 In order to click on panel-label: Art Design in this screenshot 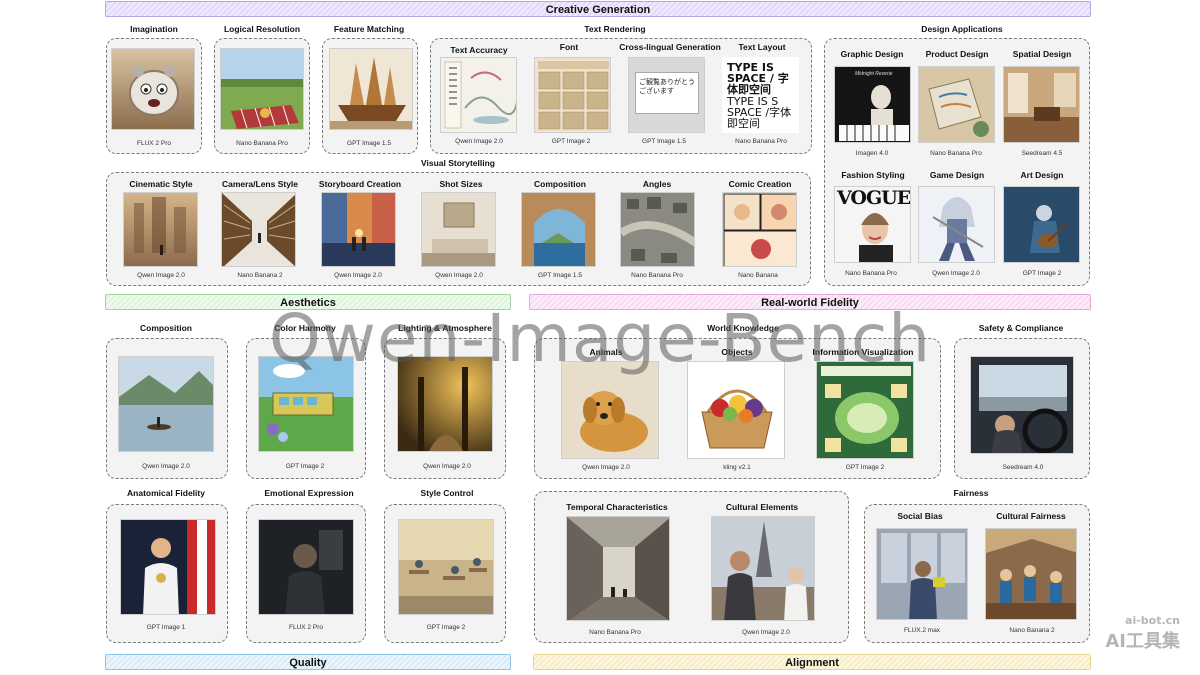, I will do `click(1042, 175)`.